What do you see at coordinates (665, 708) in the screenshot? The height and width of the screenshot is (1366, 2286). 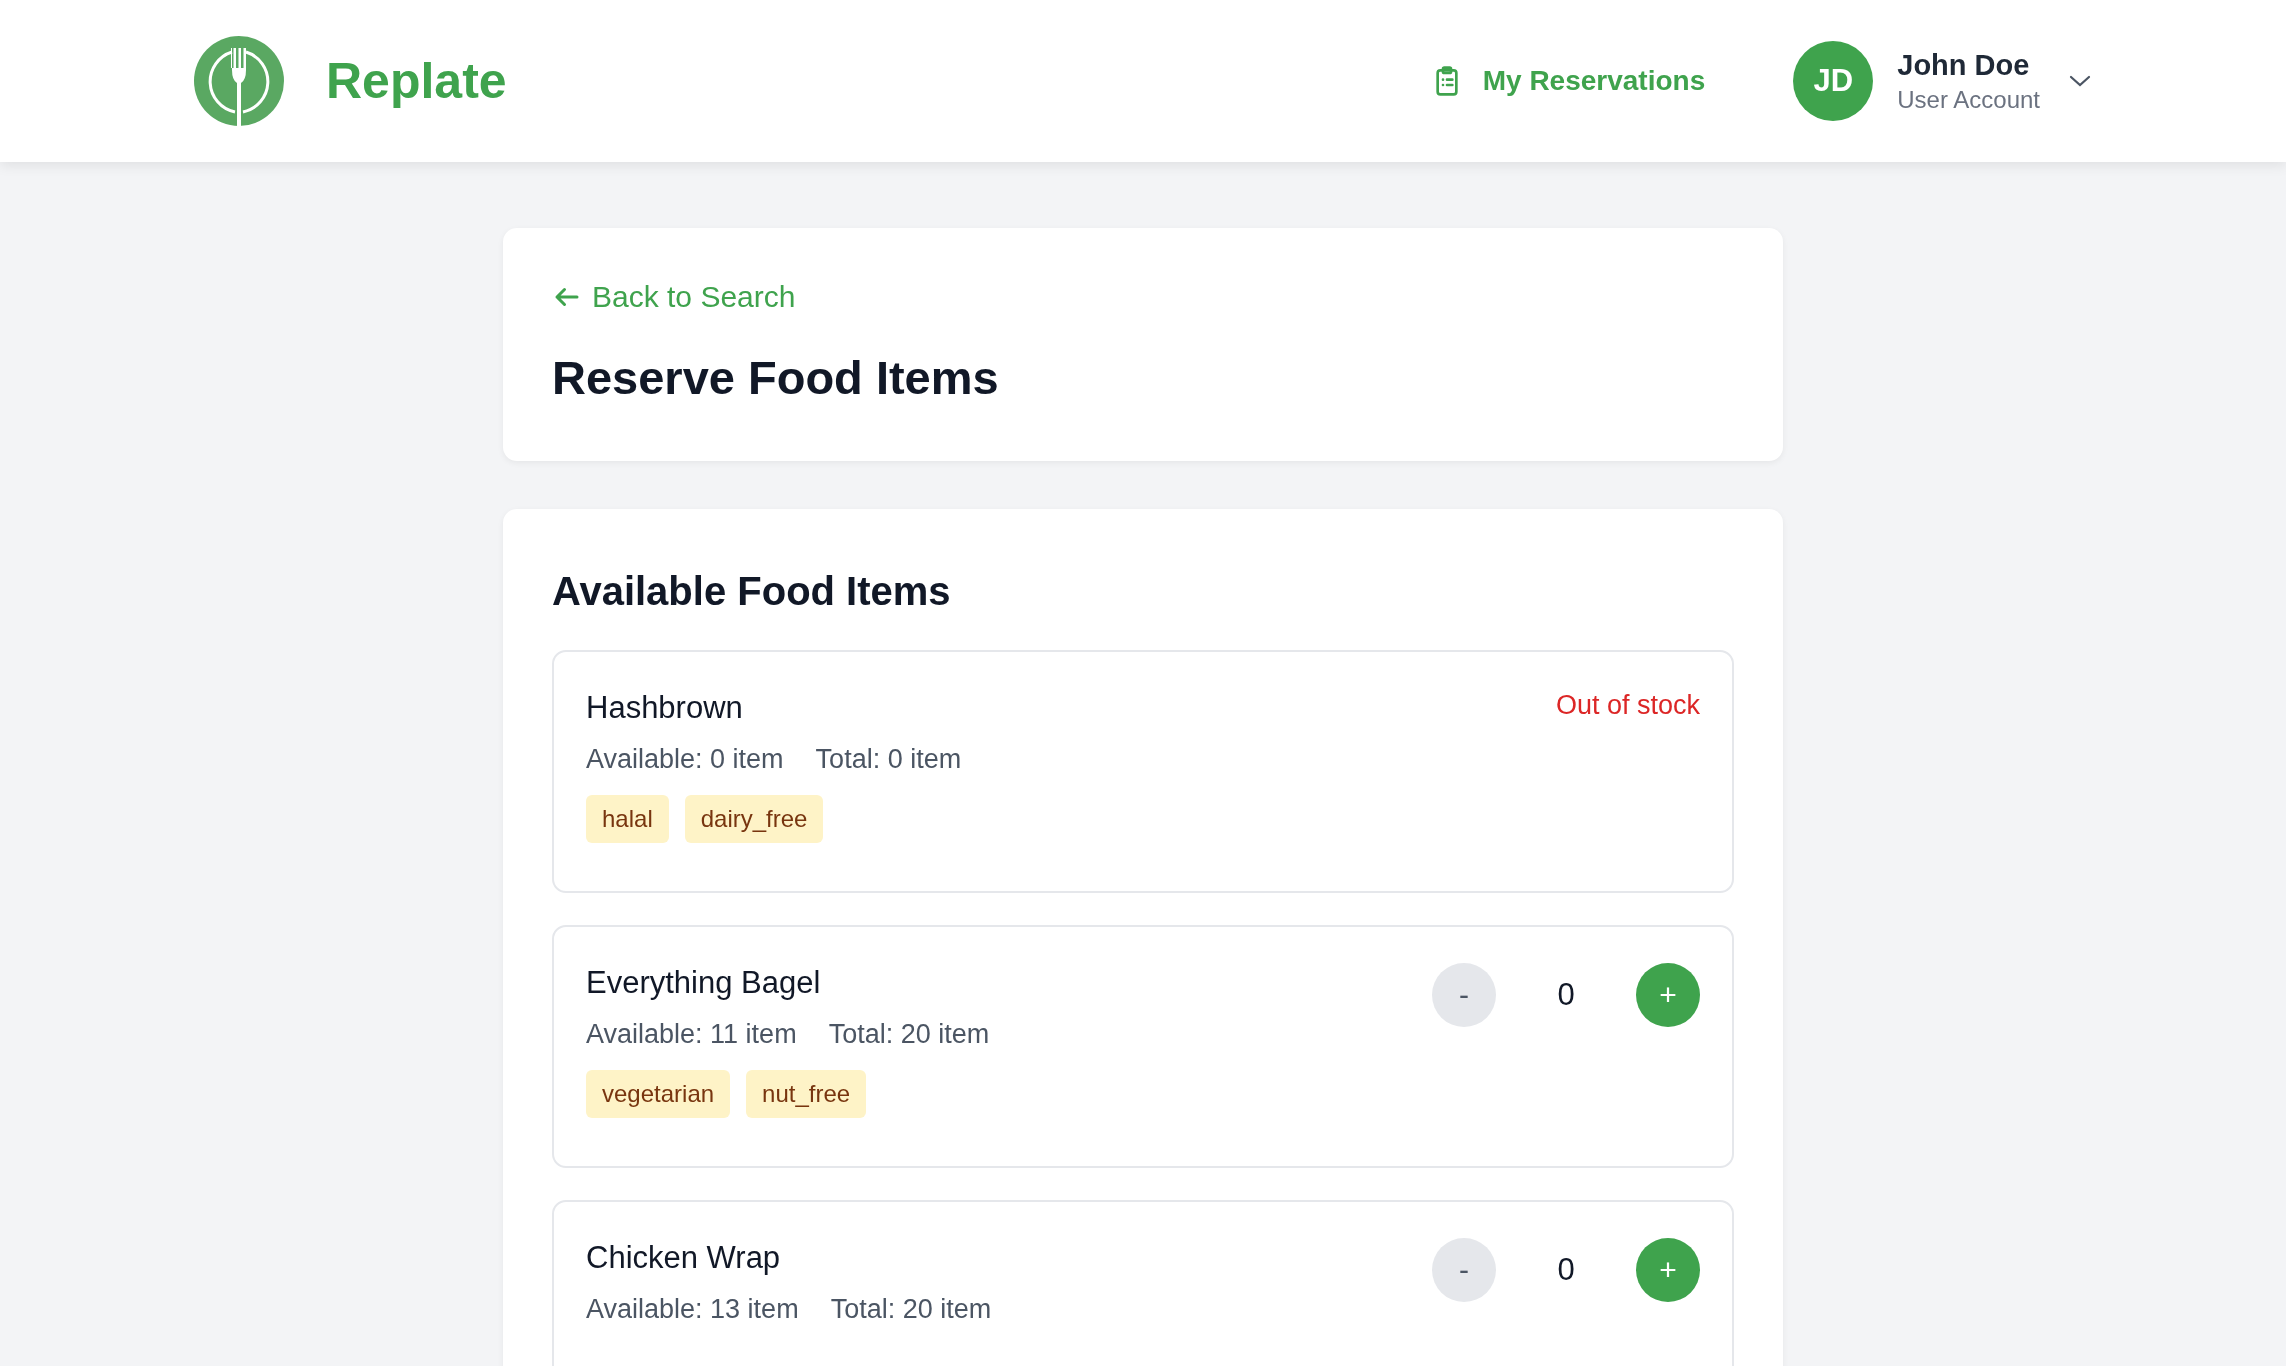 I see `food-item-name: Hashbrown` at bounding box center [665, 708].